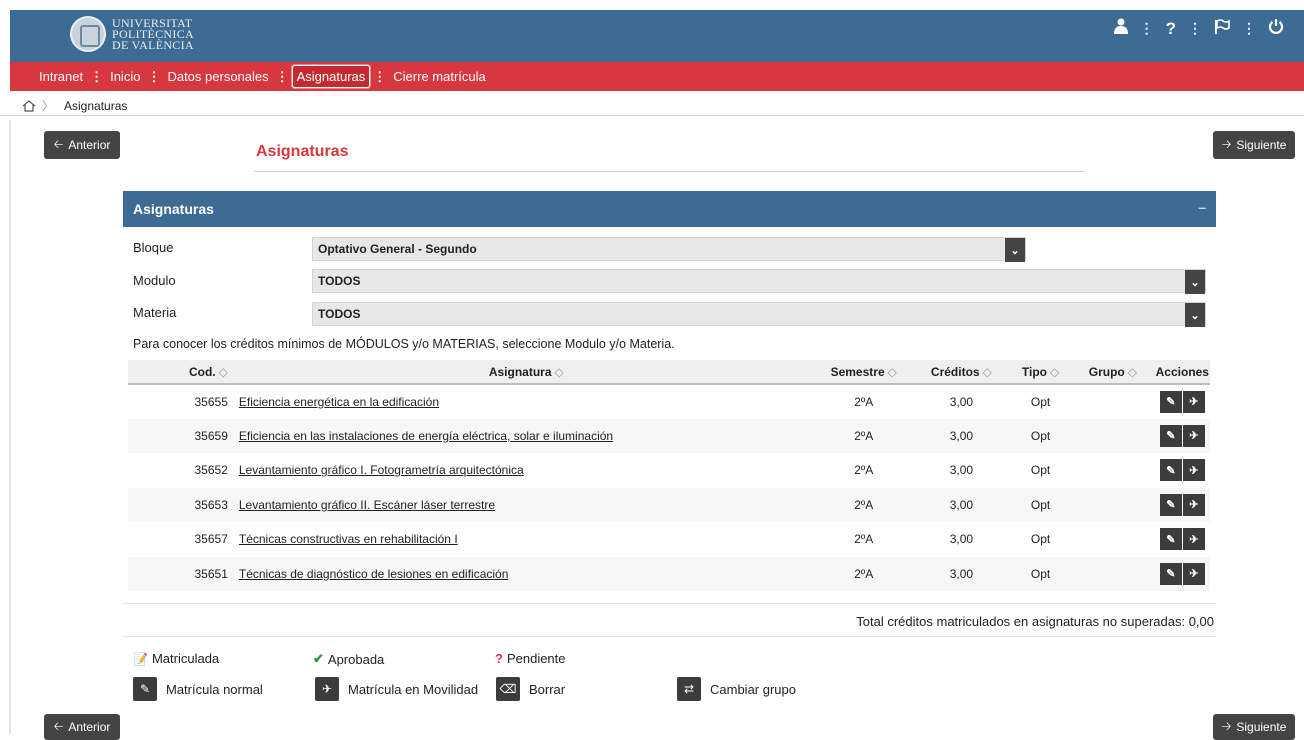  I want to click on logo-text: UNIVERSITAT POLITÈCNICA DE VALÈNCIA, so click(153, 33).